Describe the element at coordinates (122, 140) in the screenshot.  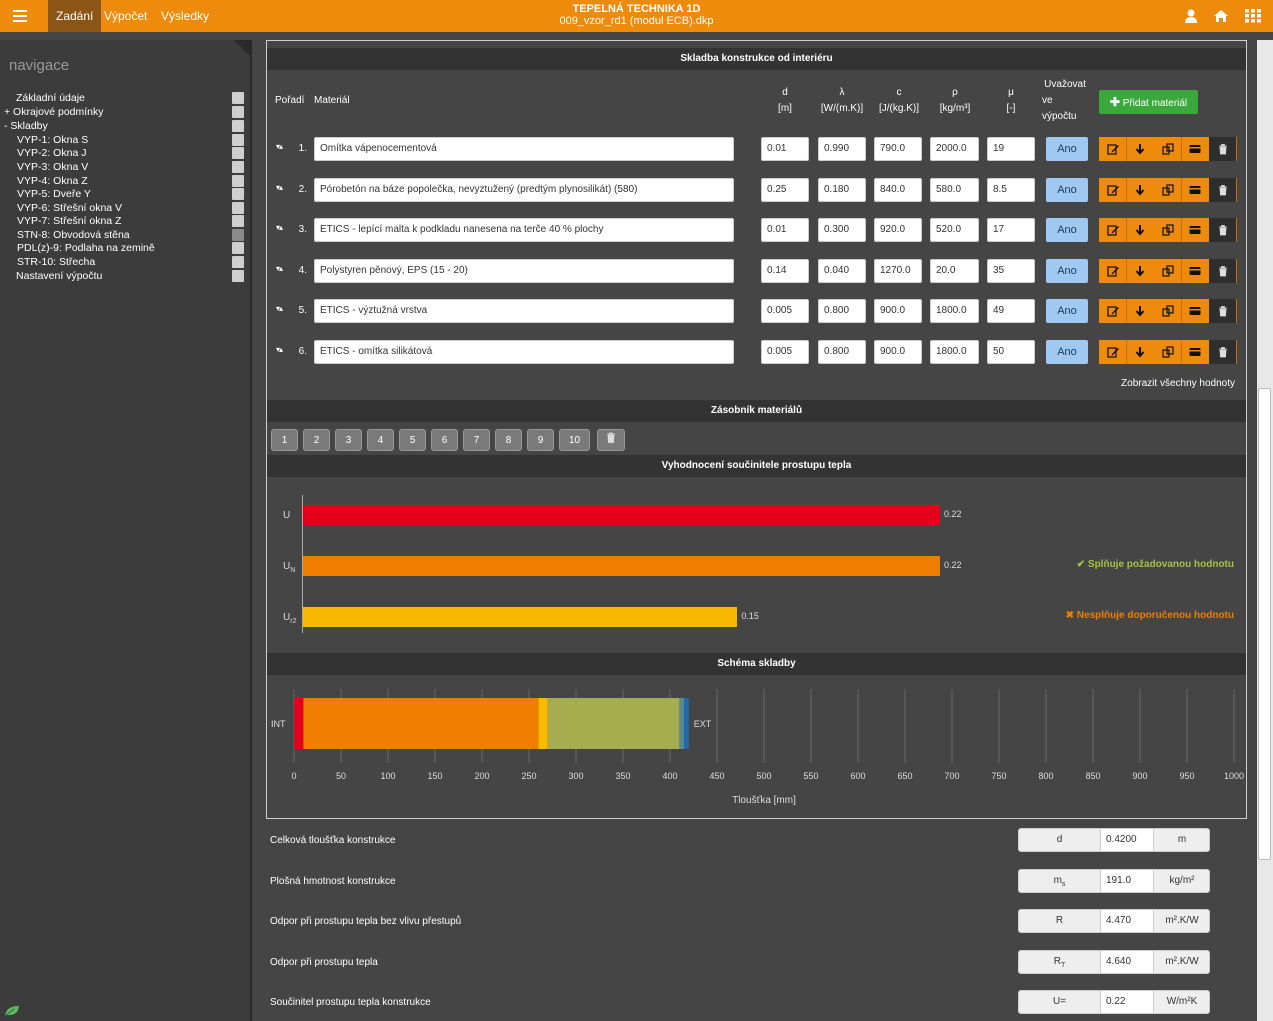
I see `nav-item: VYP-1: Okna S` at that location.